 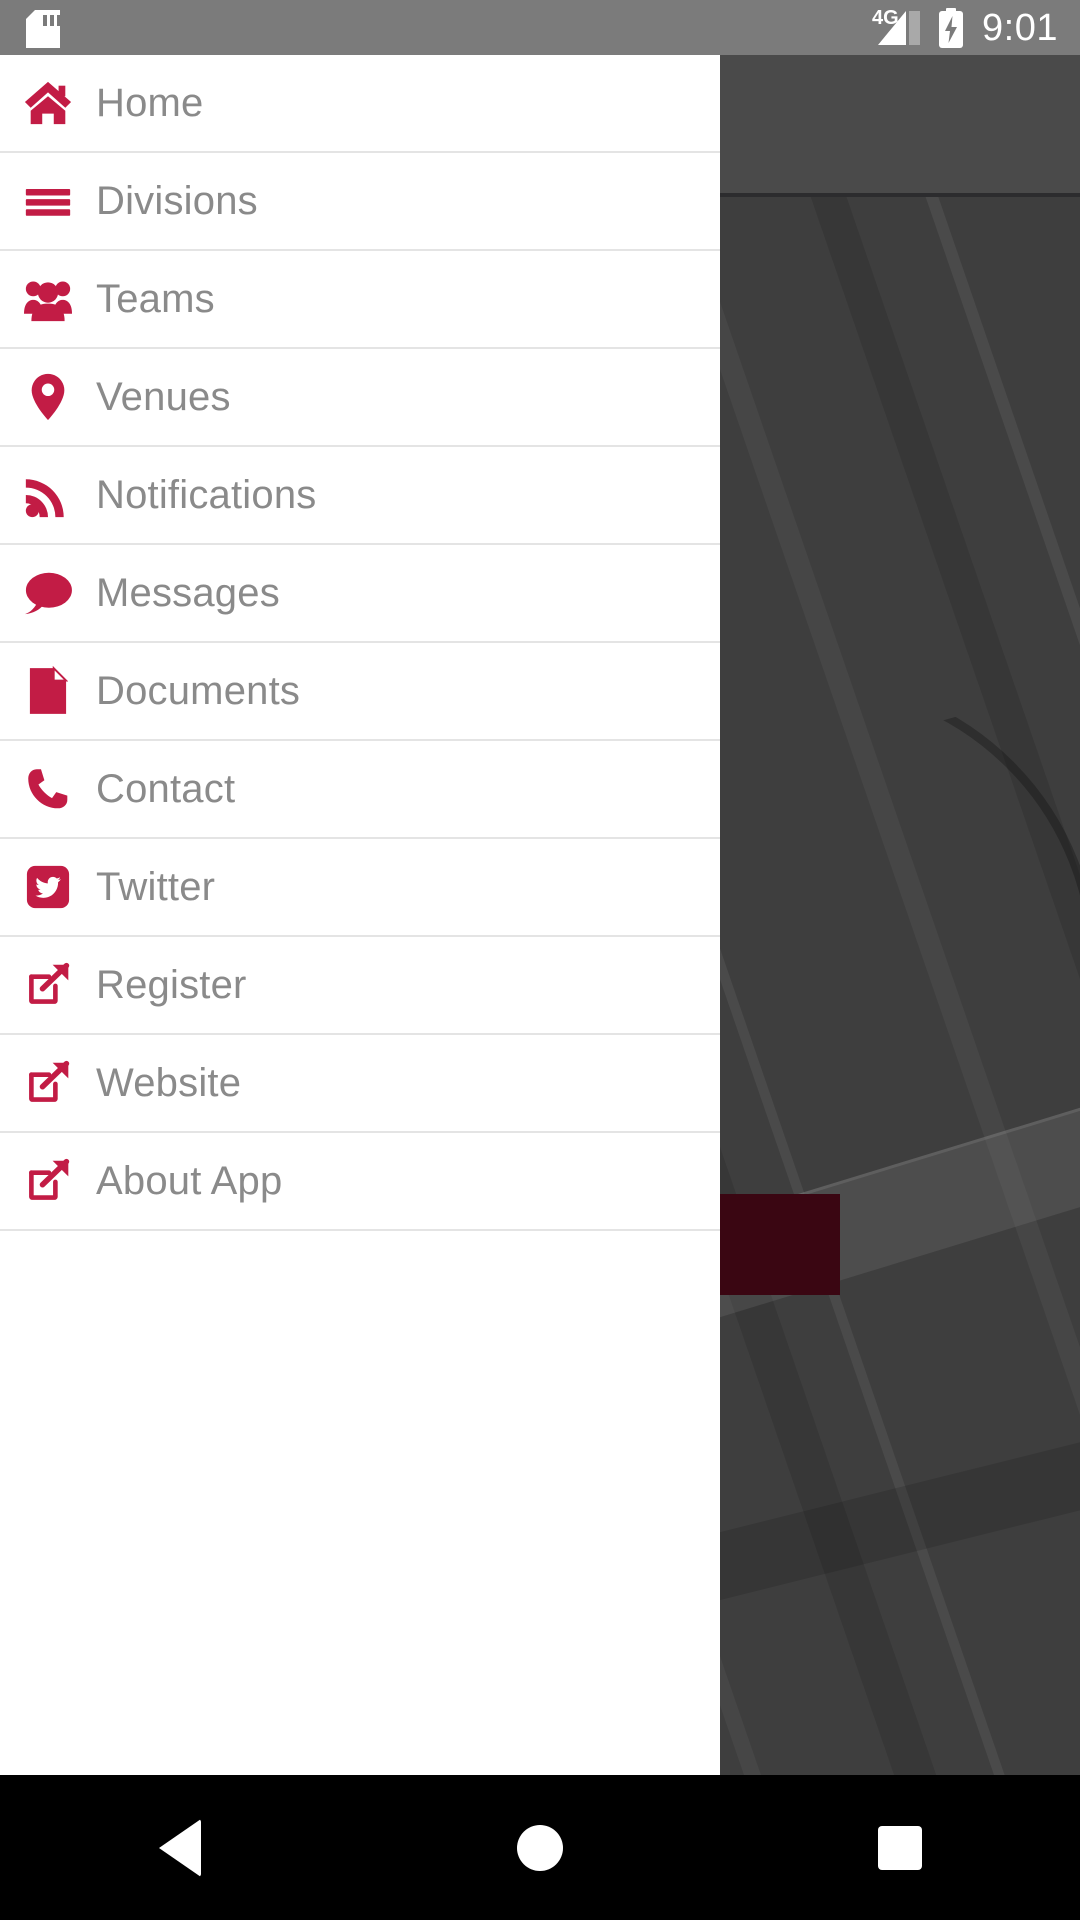 I want to click on drawer-item-register: Register, so click(x=360, y=986).